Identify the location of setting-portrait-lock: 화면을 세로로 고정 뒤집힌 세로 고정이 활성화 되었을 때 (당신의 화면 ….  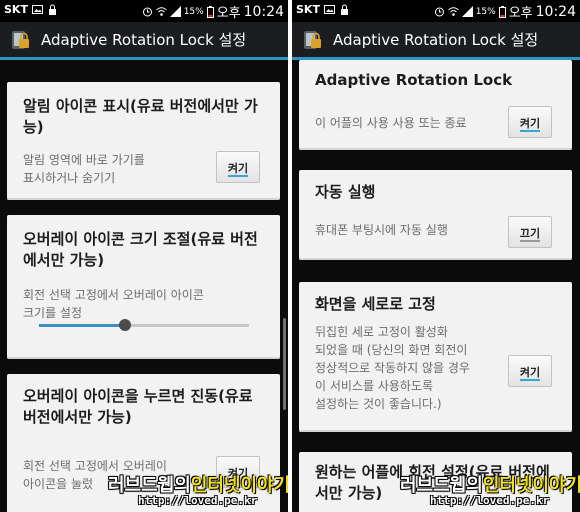
(435, 357).